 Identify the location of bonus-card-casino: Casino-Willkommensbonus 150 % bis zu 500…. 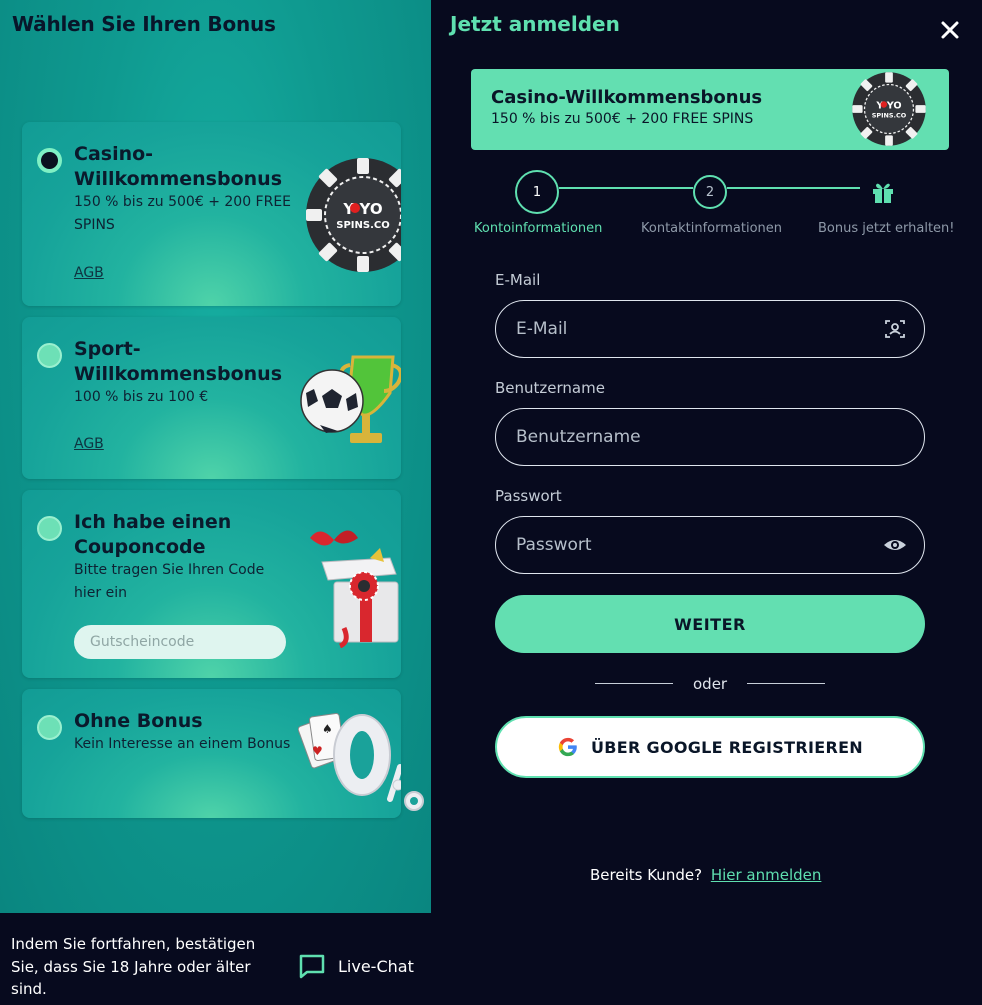
(211, 214).